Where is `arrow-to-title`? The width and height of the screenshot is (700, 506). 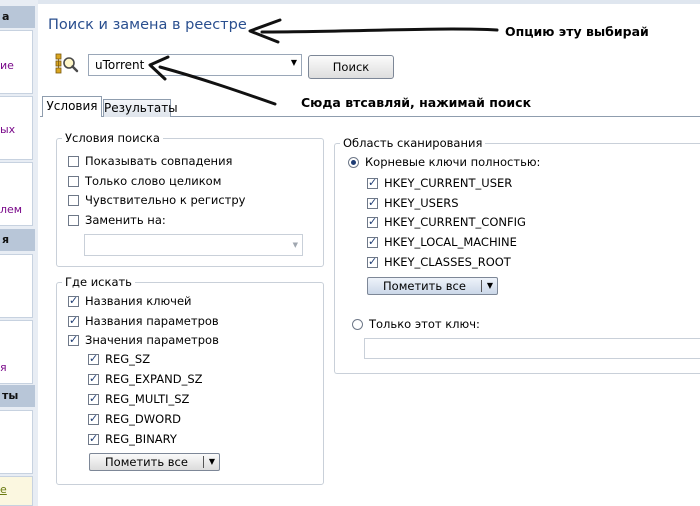 arrow-to-title is located at coordinates (379, 30).